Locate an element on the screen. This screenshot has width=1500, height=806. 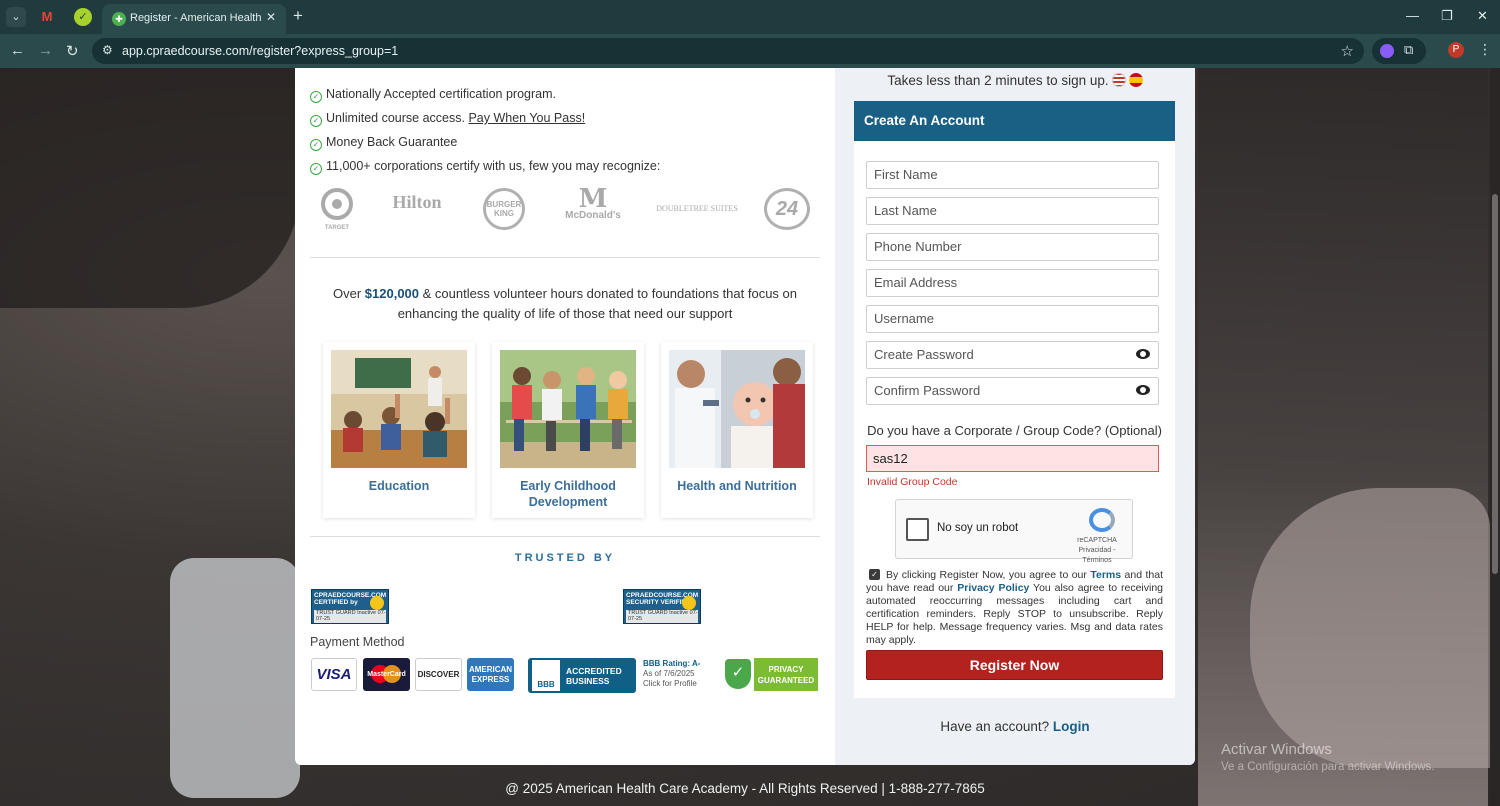
email-field: Email Address is located at coordinates (1012, 283).